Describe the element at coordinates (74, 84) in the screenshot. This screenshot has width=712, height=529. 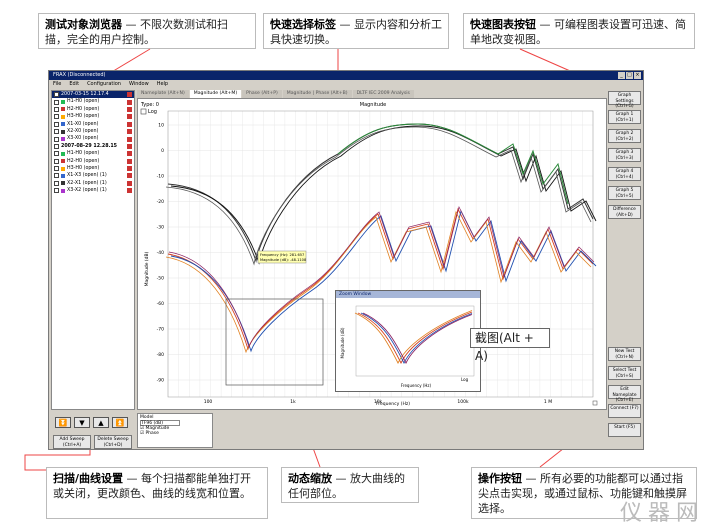
I see `menu-edit: Edit` at that location.